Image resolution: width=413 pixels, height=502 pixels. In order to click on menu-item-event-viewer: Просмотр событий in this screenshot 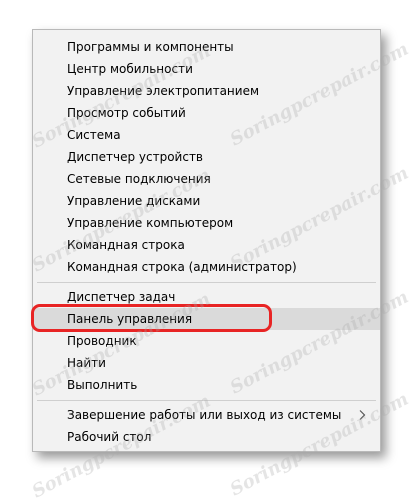, I will do `click(206, 113)`.